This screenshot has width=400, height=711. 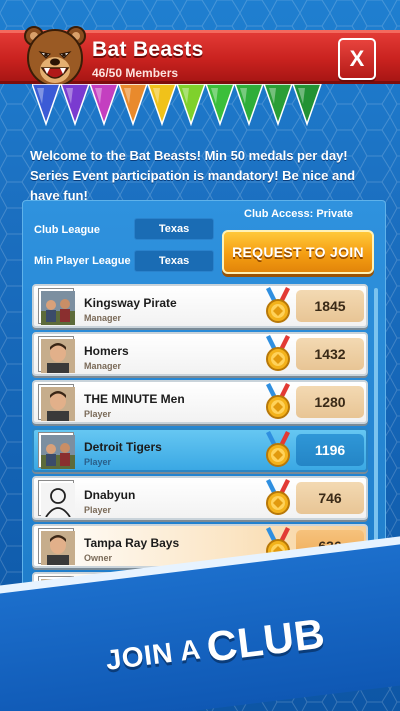 I want to click on medal-ribbons-icon, so click(x=177, y=105).